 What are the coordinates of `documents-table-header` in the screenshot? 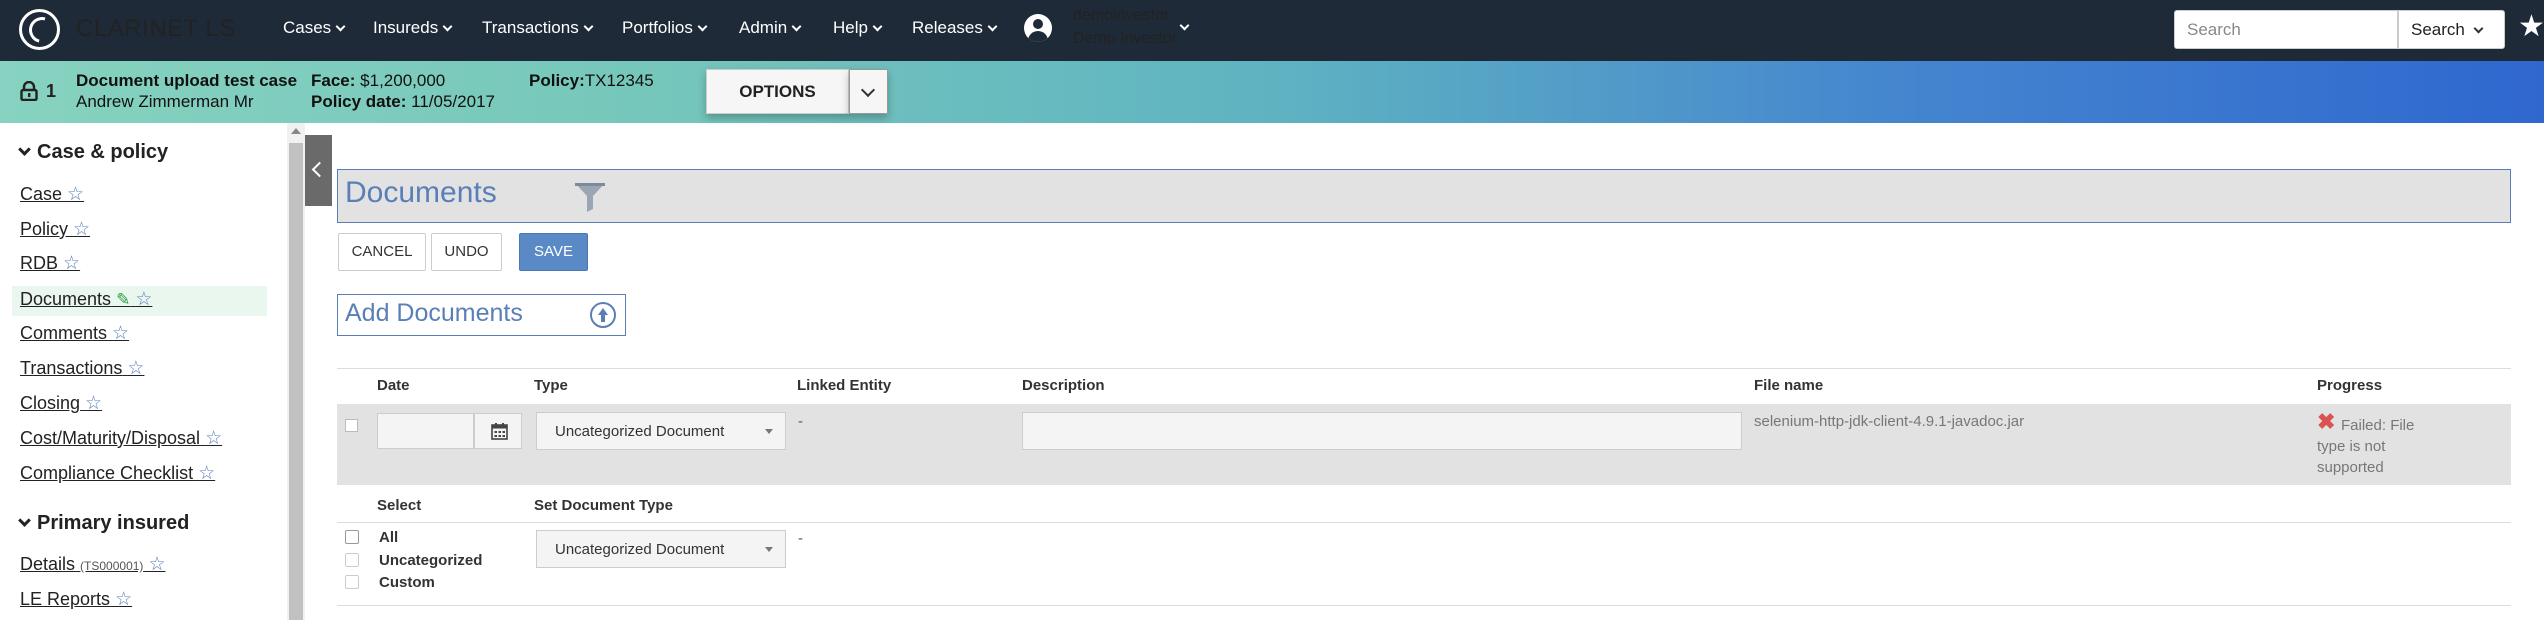 It's located at (1424, 386).